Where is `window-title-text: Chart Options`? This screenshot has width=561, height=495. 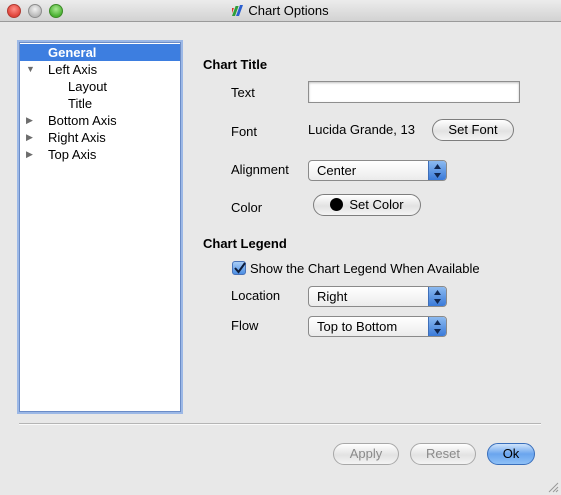 window-title-text: Chart Options is located at coordinates (288, 10).